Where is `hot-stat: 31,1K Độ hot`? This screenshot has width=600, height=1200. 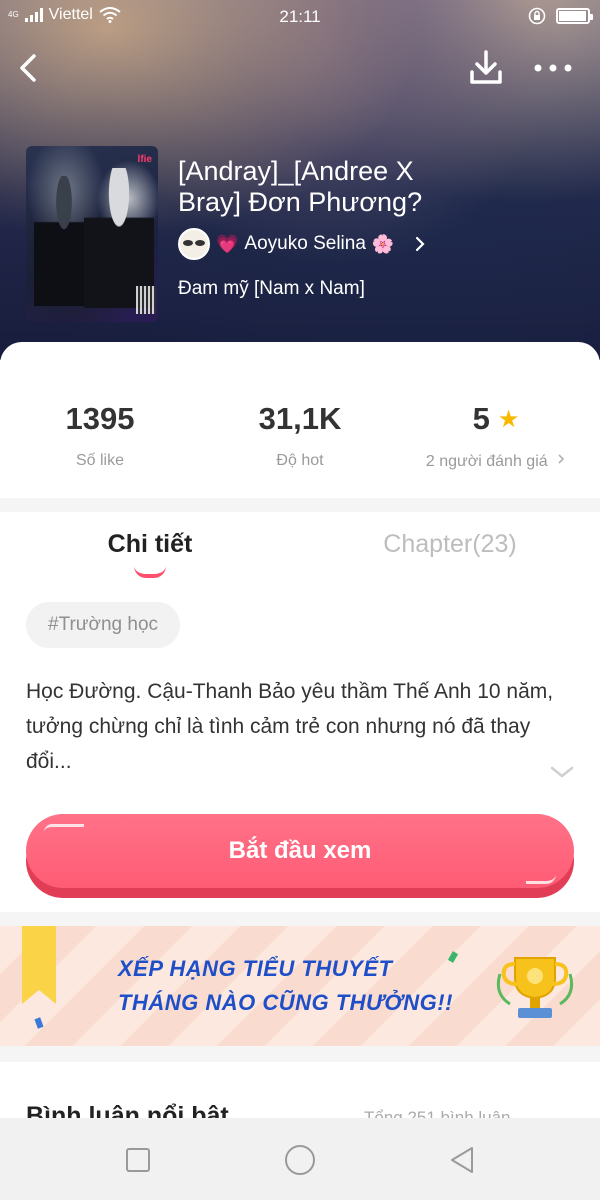 hot-stat: 31,1K Độ hot is located at coordinates (300, 435).